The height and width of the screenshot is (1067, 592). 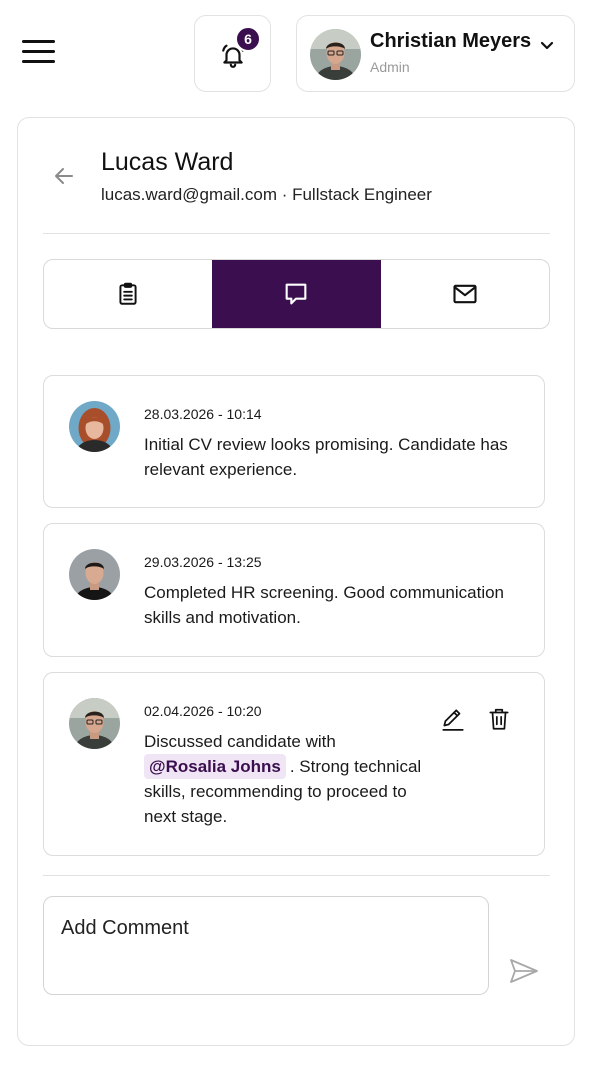 What do you see at coordinates (203, 414) in the screenshot?
I see `comment-date: 28.03.2026 - 10:14` at bounding box center [203, 414].